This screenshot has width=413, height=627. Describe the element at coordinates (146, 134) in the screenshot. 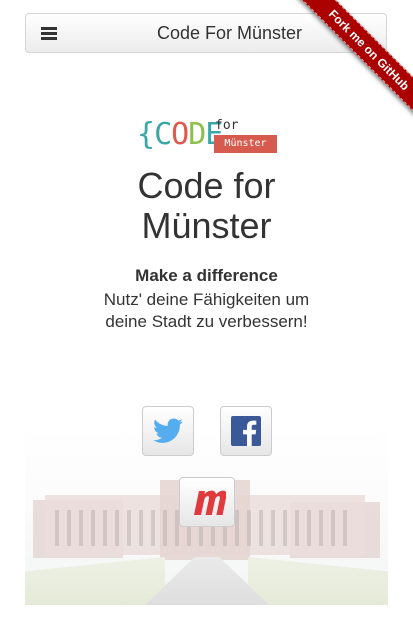

I see `logo-letter: {` at that location.